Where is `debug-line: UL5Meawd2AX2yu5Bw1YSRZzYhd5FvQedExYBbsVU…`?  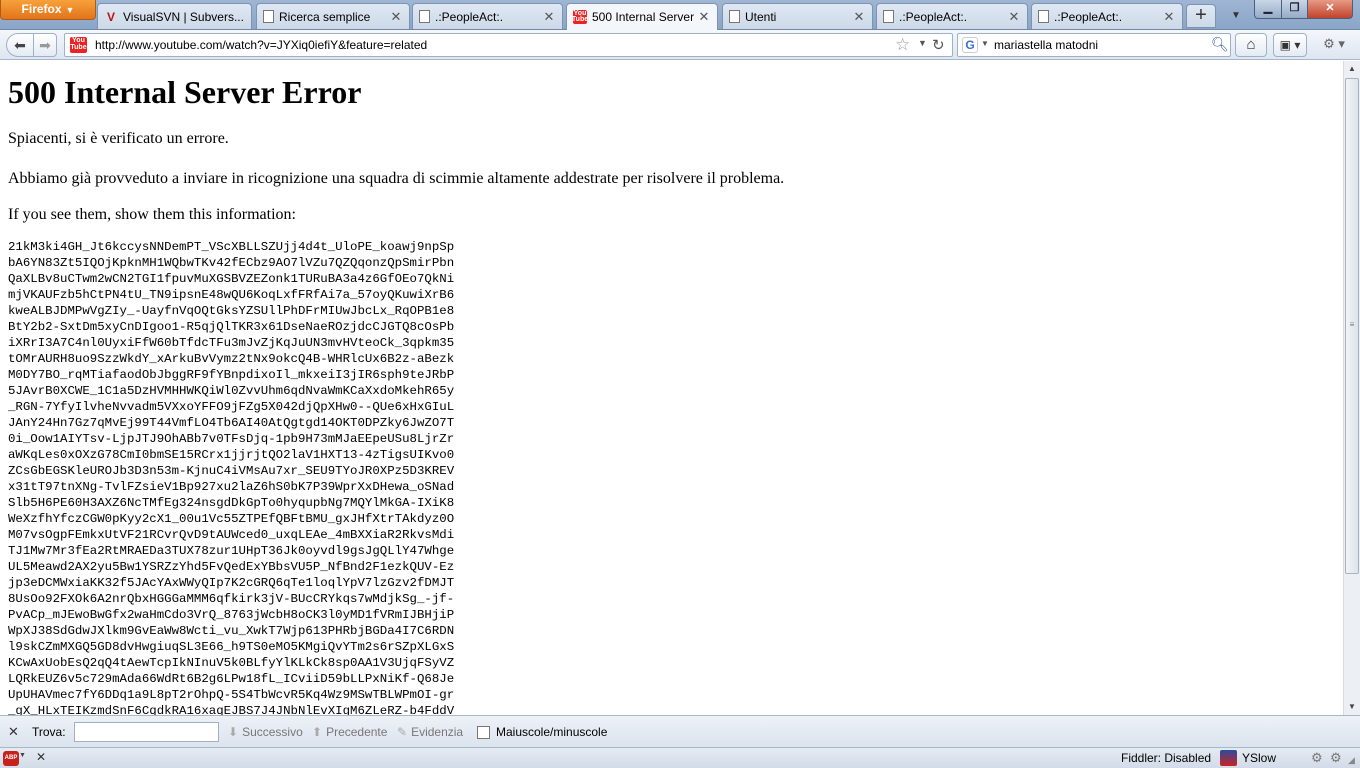
debug-line: UL5Meawd2AX2yu5Bw1YSRZzYhd5FvQedExYBbsVU… is located at coordinates (231, 567).